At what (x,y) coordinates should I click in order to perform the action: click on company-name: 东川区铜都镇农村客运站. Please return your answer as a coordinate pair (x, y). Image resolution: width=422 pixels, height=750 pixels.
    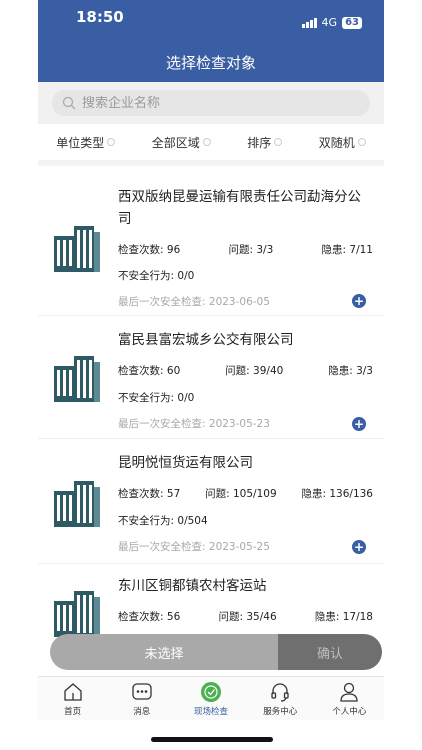
    Looking at the image, I should click on (192, 586).